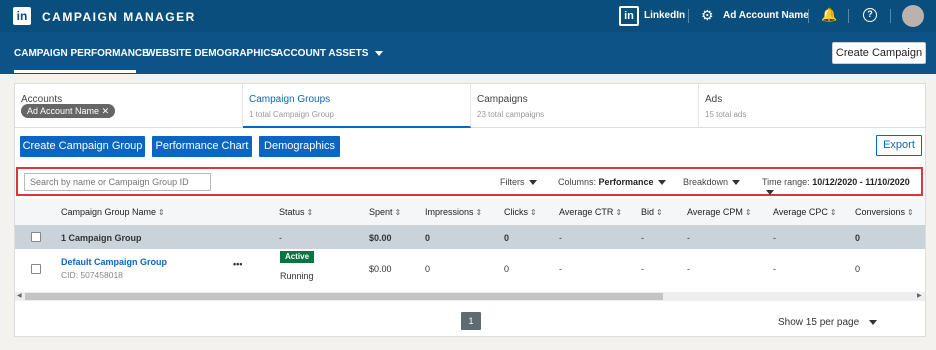  Describe the element at coordinates (381, 212) in the screenshot. I see `header-label: Spent` at that location.